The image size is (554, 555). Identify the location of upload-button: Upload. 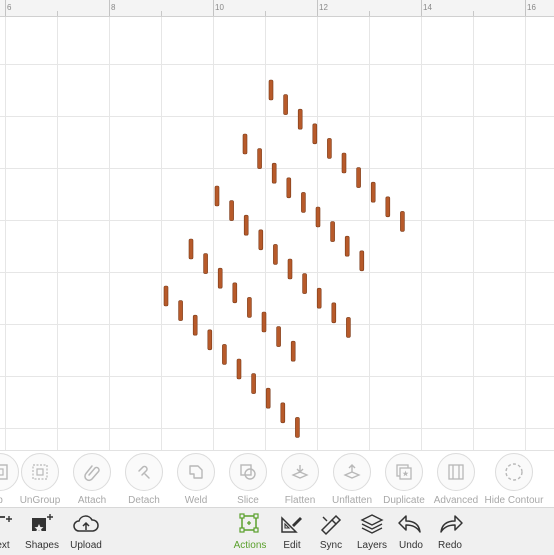
(86, 531).